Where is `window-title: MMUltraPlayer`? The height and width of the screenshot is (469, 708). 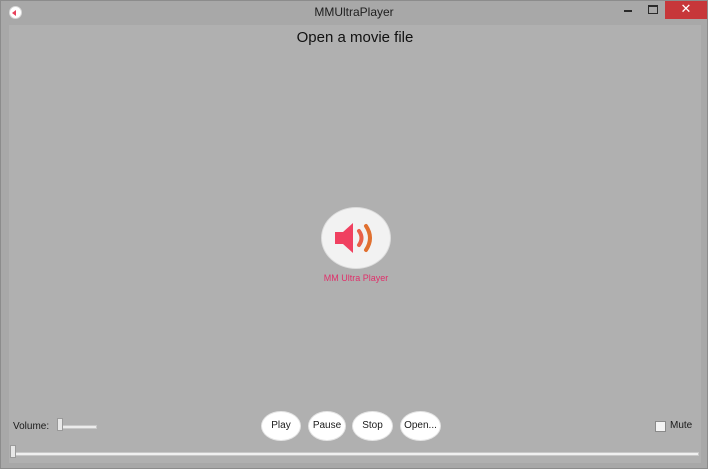
window-title: MMUltraPlayer is located at coordinates (354, 12).